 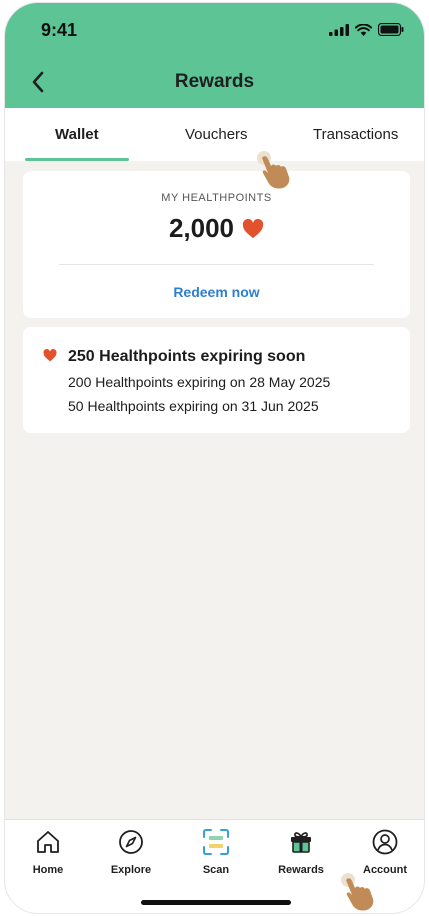 I want to click on signal-icon, so click(x=339, y=29).